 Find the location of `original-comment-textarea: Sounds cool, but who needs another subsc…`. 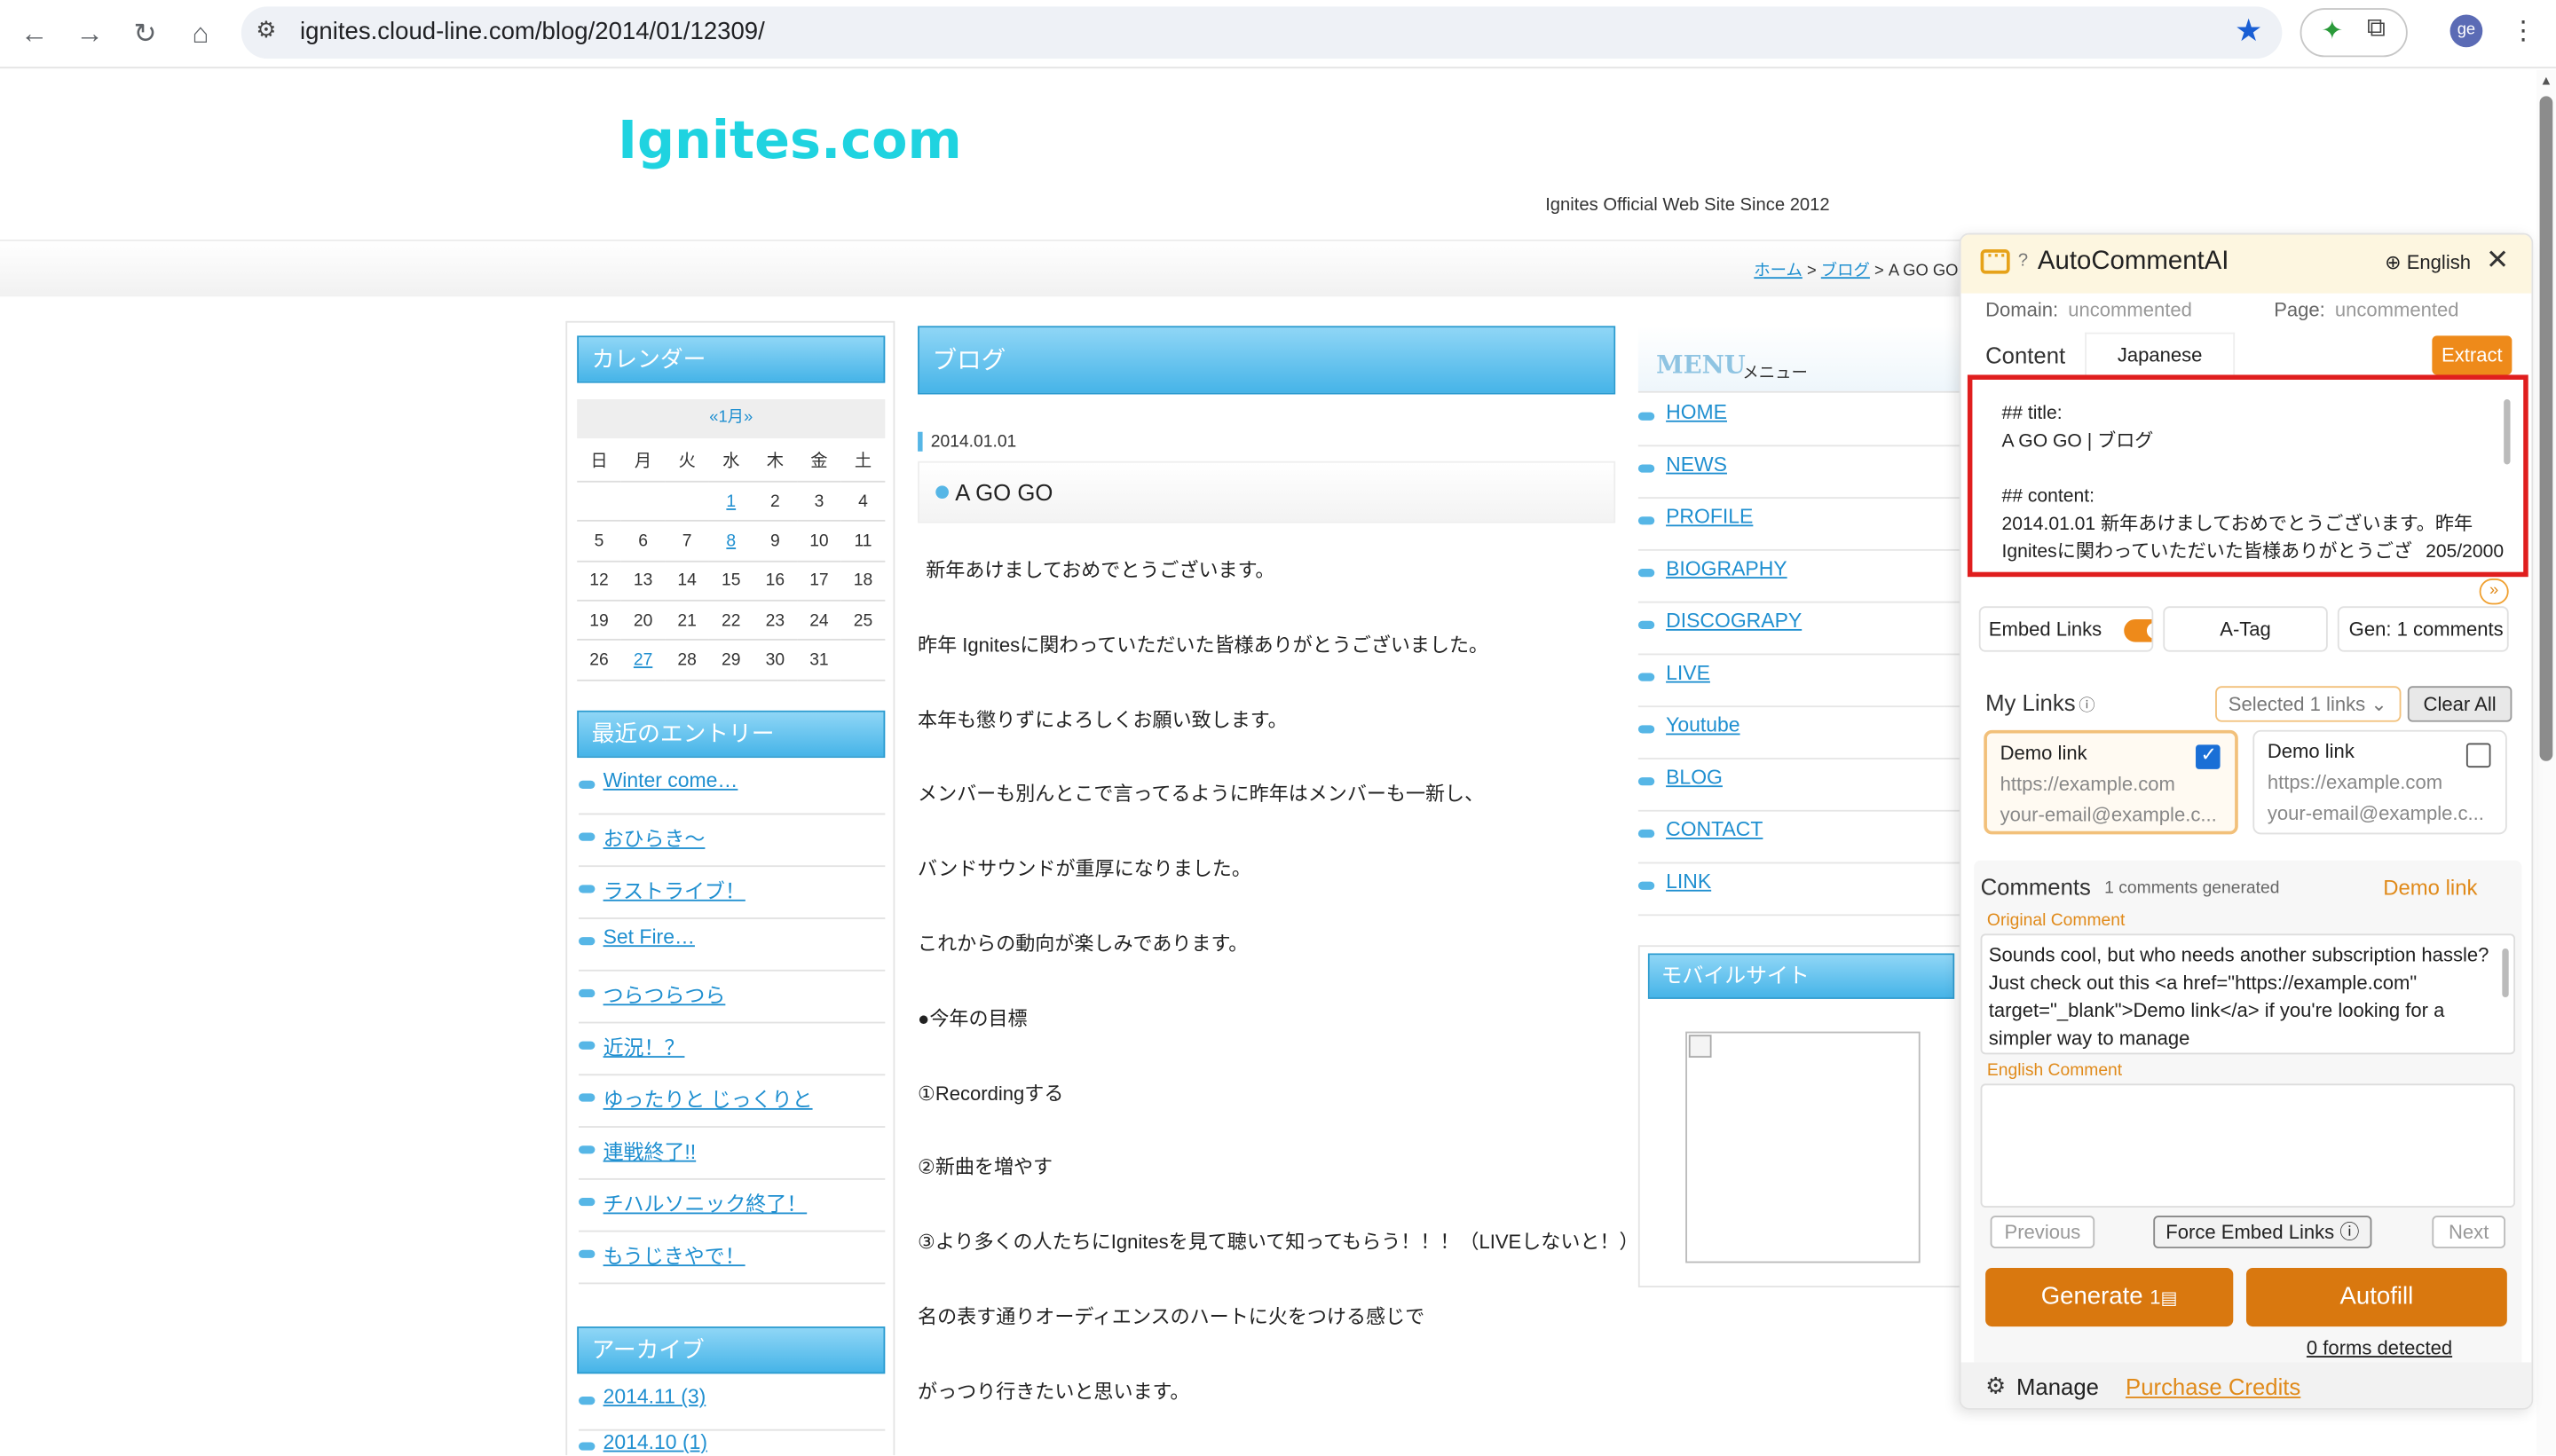

original-comment-textarea: Sounds cool, but who needs another subsc… is located at coordinates (2248, 994).